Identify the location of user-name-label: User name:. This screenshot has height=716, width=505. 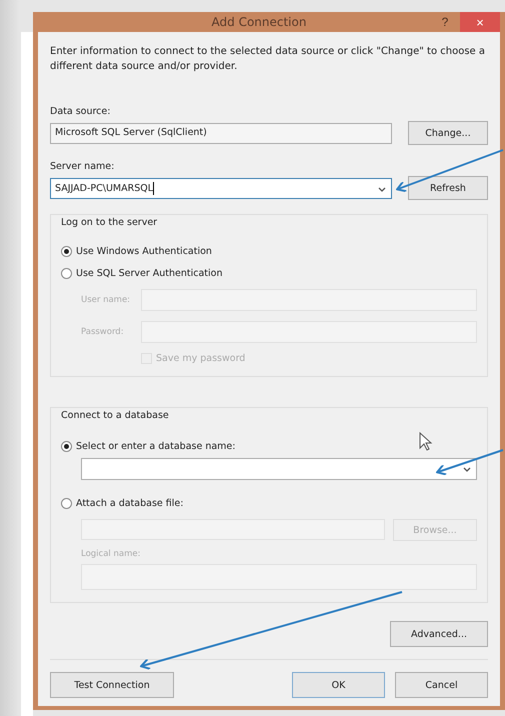
(106, 300).